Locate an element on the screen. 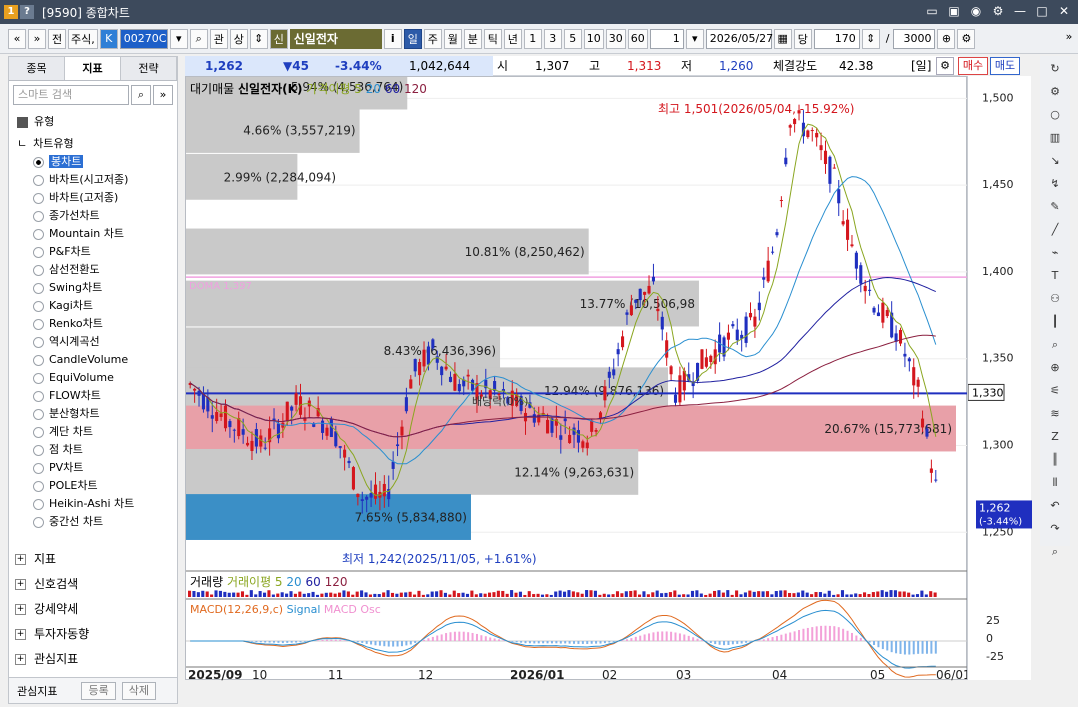  chart-settings-icon: ⚙ is located at coordinates (966, 38).